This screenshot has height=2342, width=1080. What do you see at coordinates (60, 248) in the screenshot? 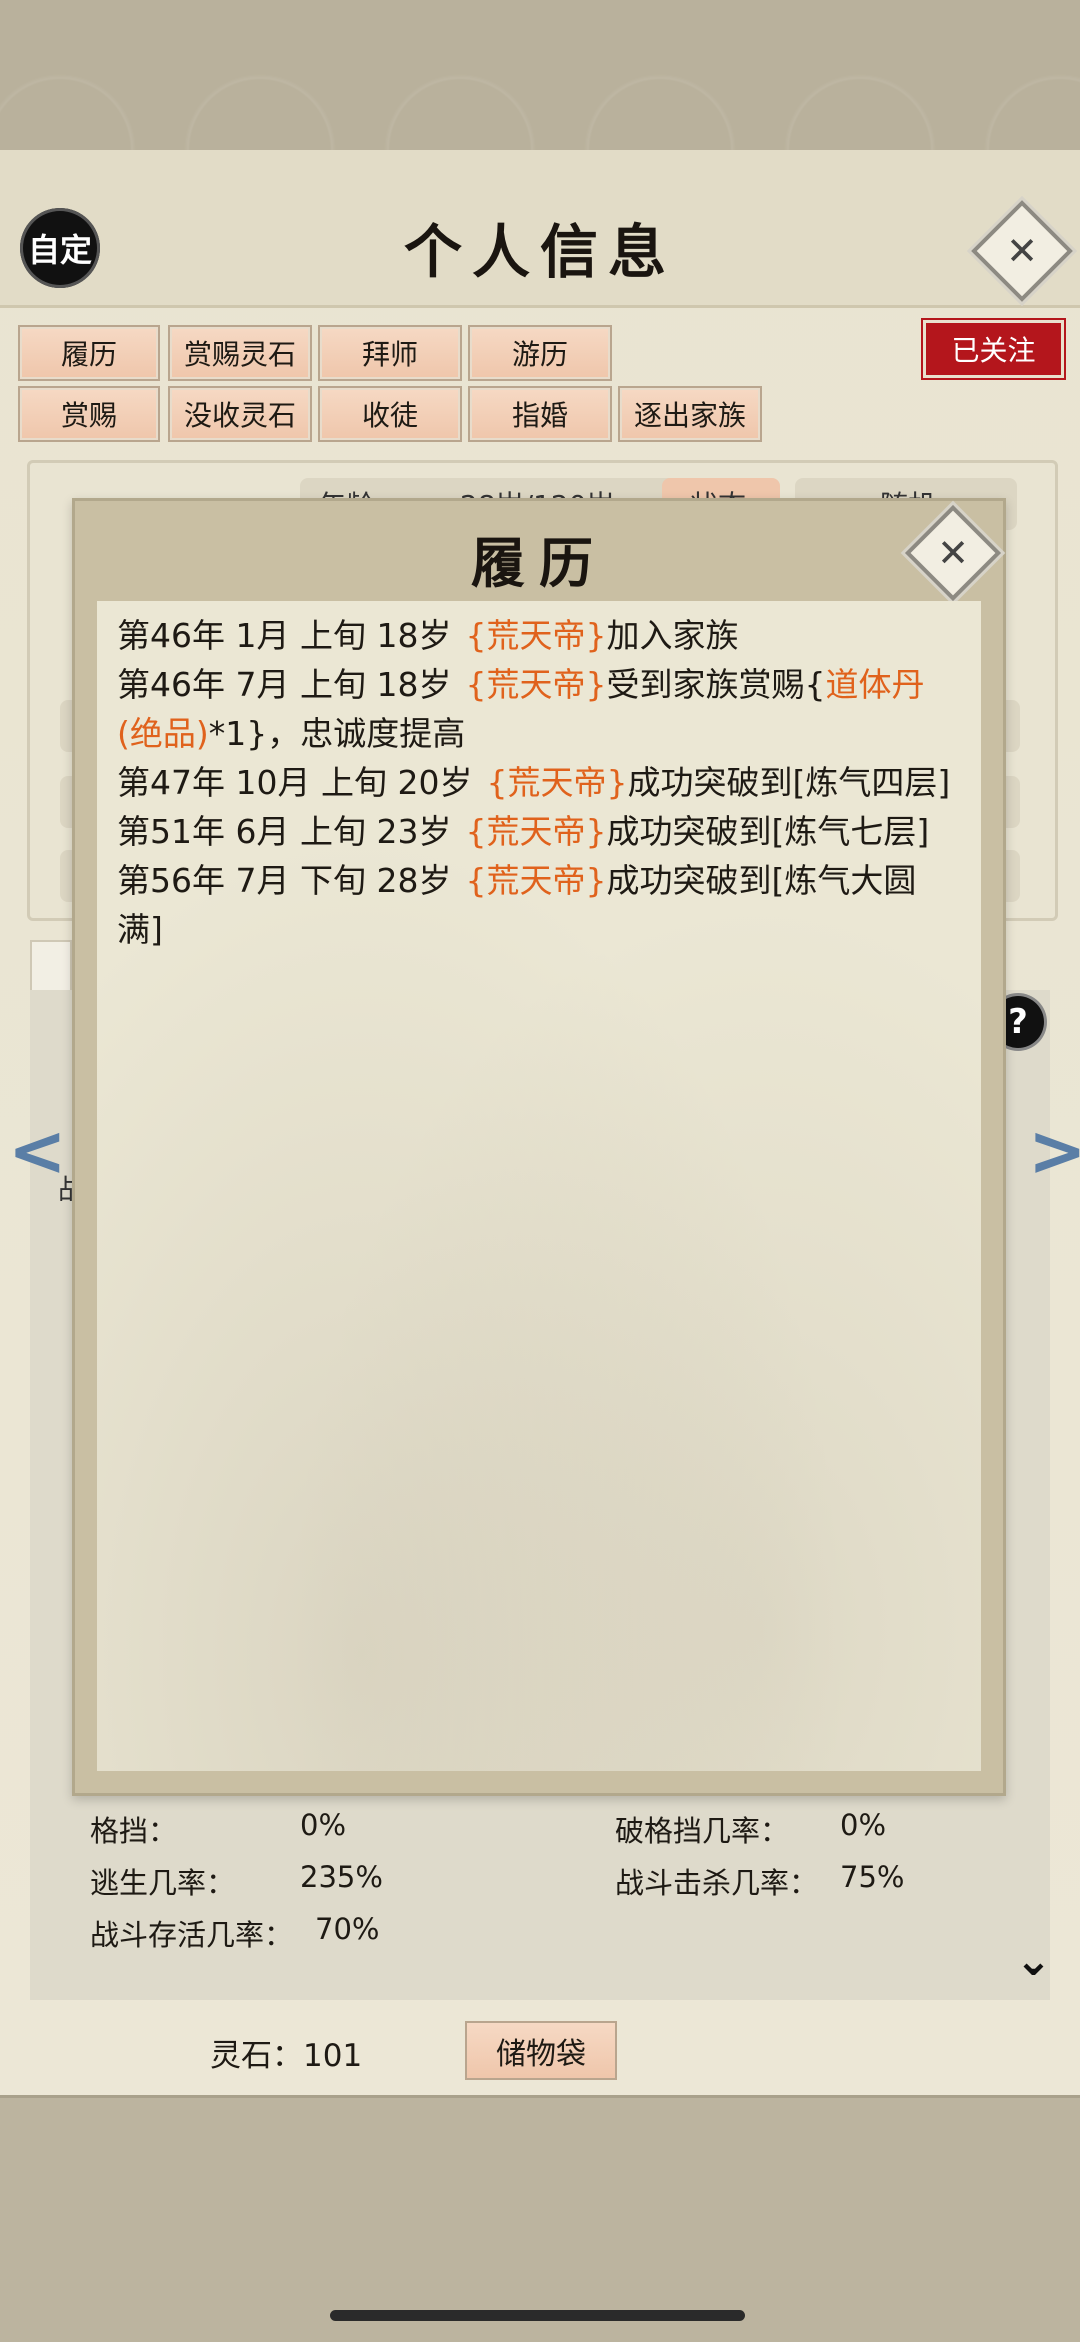
I see `auto-button: 自定` at bounding box center [60, 248].